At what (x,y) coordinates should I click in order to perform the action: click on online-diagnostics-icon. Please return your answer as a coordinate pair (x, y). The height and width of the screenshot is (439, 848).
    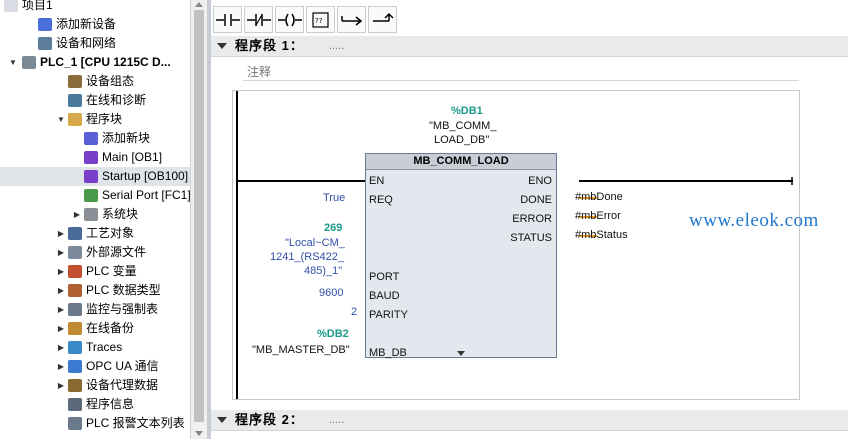
    Looking at the image, I should click on (75, 100).